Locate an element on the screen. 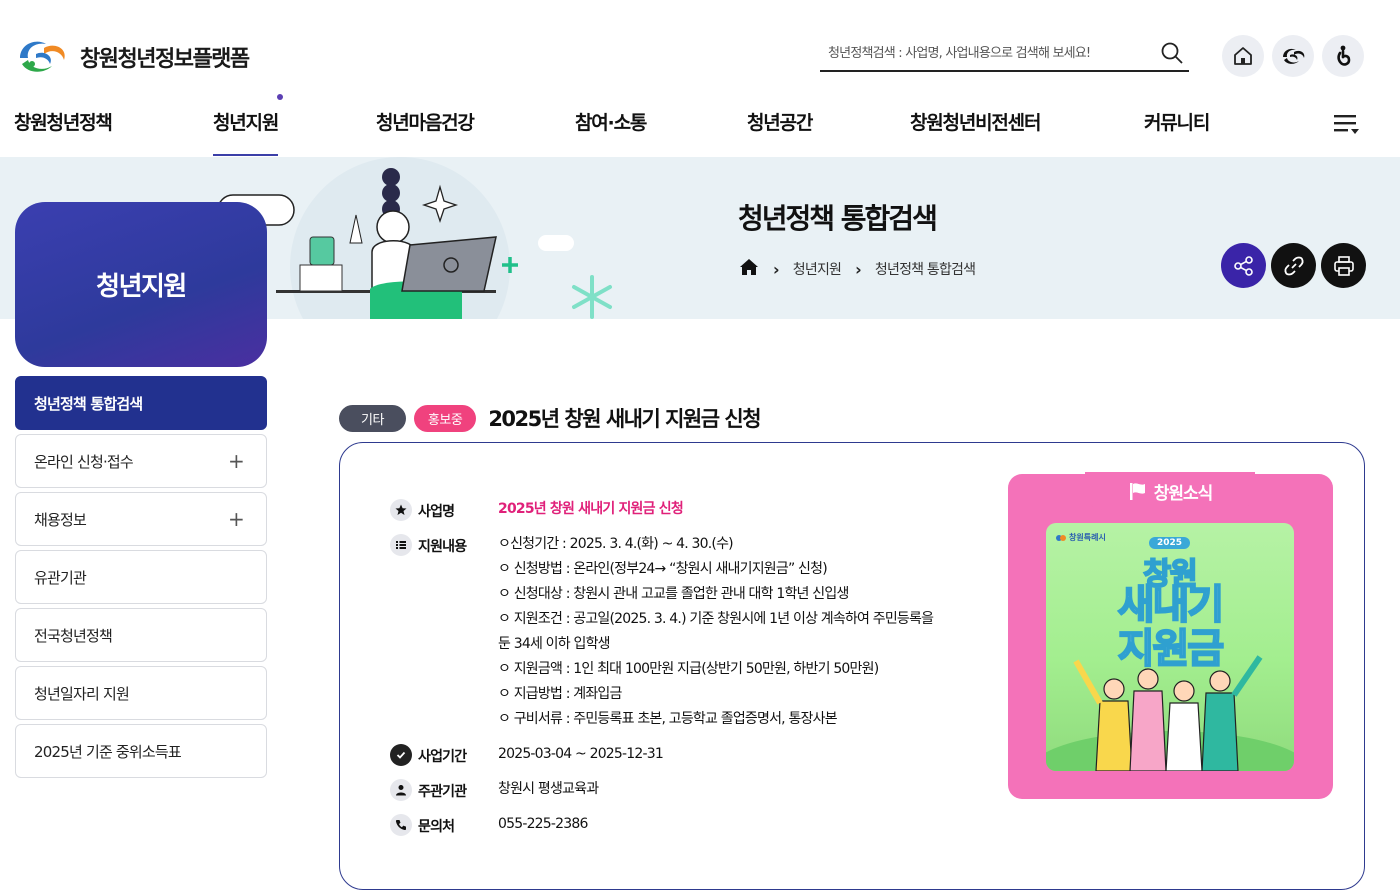 Image resolution: width=1400 pixels, height=894 pixels. print-button is located at coordinates (1343, 265).